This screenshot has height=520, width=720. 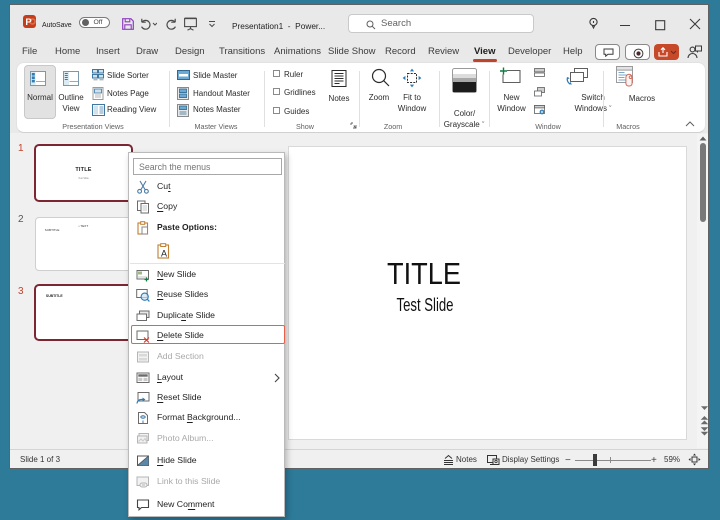 What do you see at coordinates (28, 22) in the screenshot?
I see `svg-text: P` at bounding box center [28, 22].